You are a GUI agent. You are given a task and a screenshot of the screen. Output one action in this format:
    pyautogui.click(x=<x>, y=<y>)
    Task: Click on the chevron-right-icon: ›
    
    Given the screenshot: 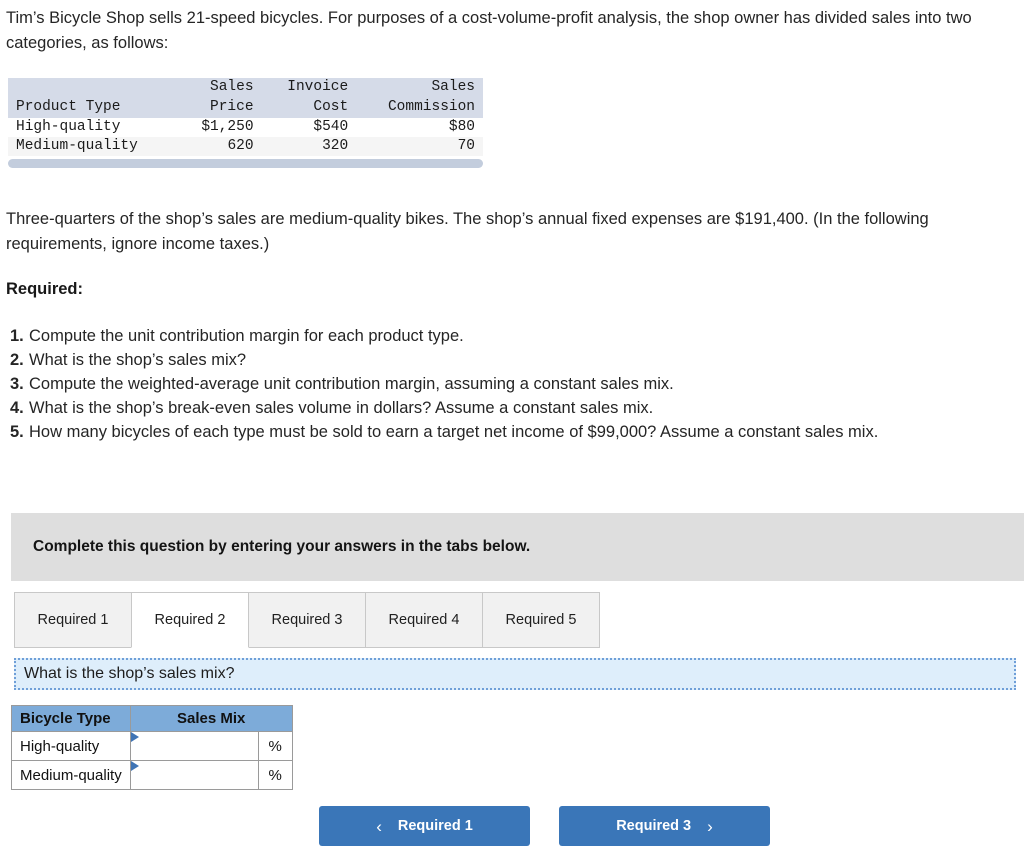 What is the action you would take?
    pyautogui.click(x=710, y=826)
    